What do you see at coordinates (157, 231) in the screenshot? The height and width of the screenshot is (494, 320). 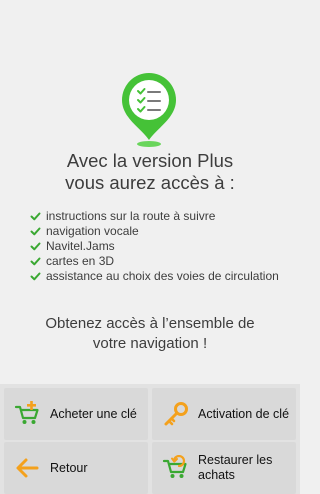 I see `feature-item: navigation vocale` at bounding box center [157, 231].